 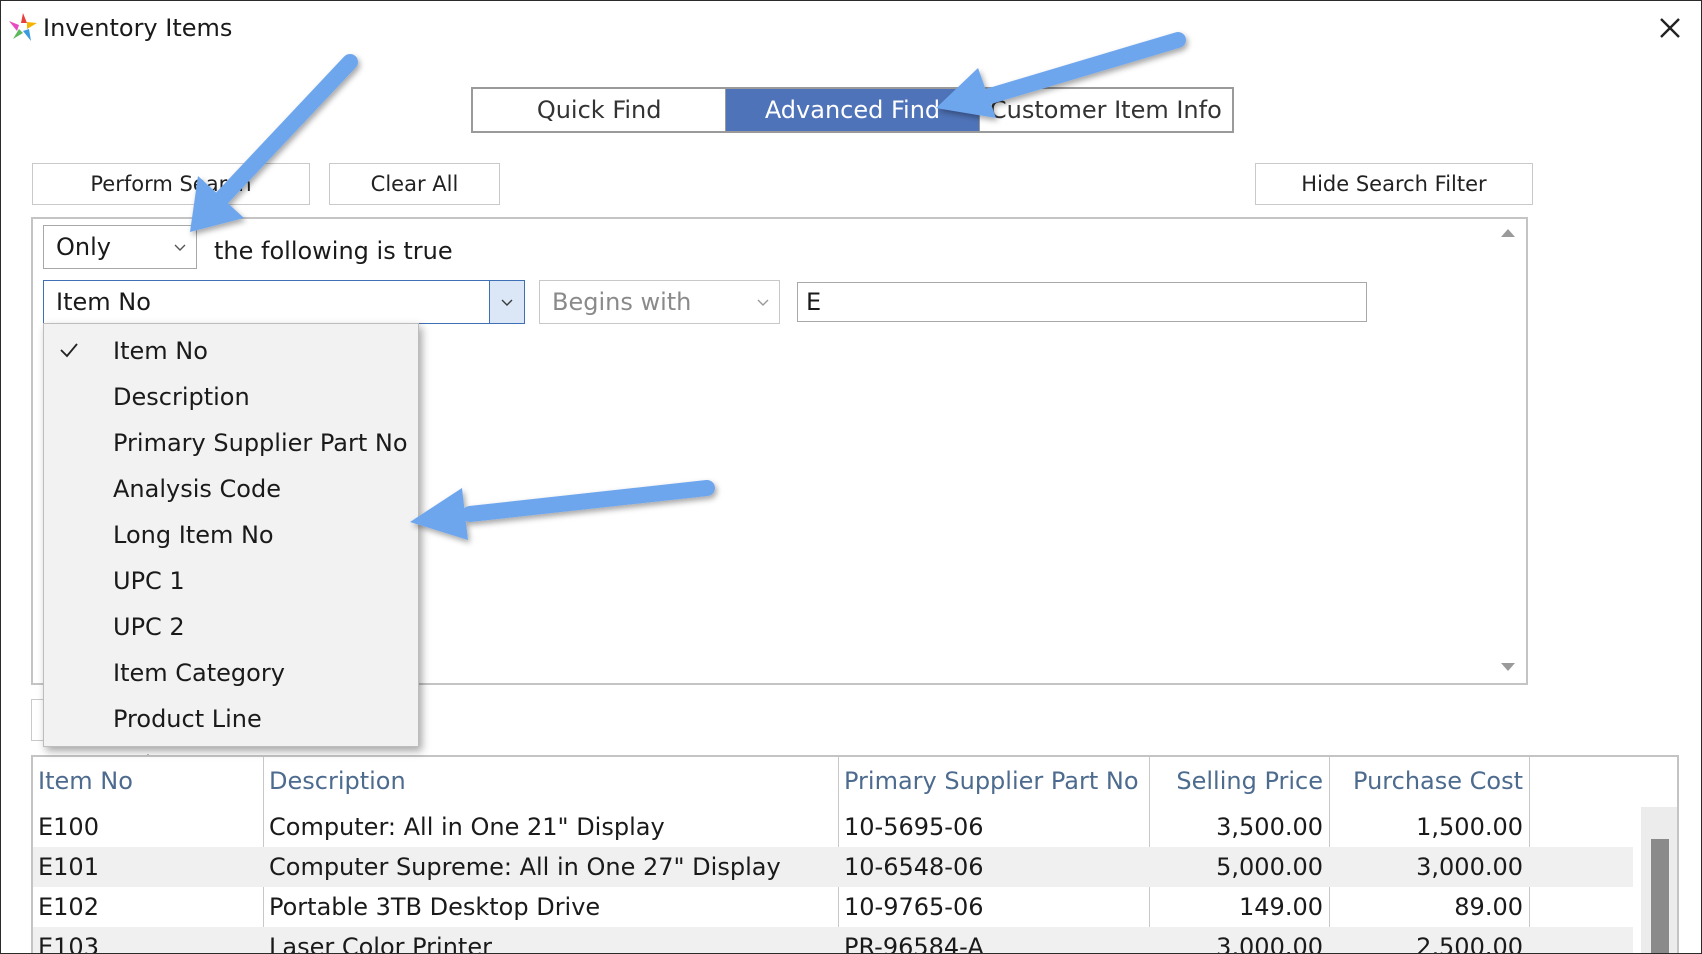 What do you see at coordinates (1394, 184) in the screenshot?
I see `hide-search-filter-button: Hide Search Filter` at bounding box center [1394, 184].